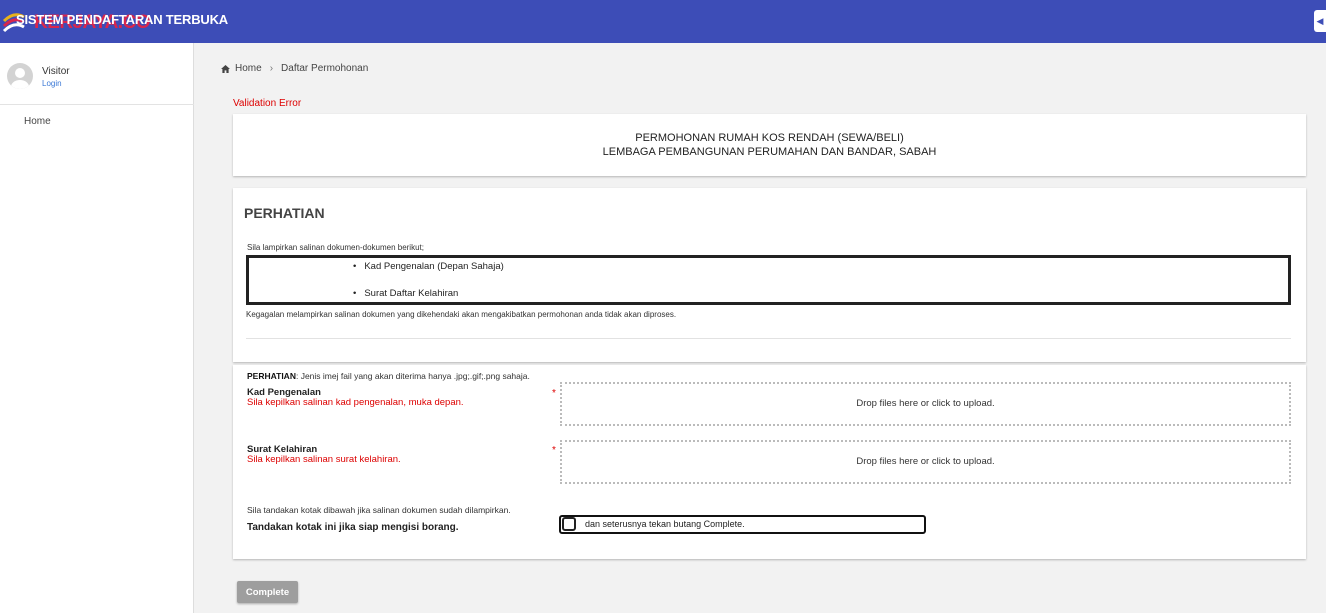  What do you see at coordinates (122, 19) in the screenshot?
I see `app-title: SISTEM PENDAFTARAN TERBUKA` at bounding box center [122, 19].